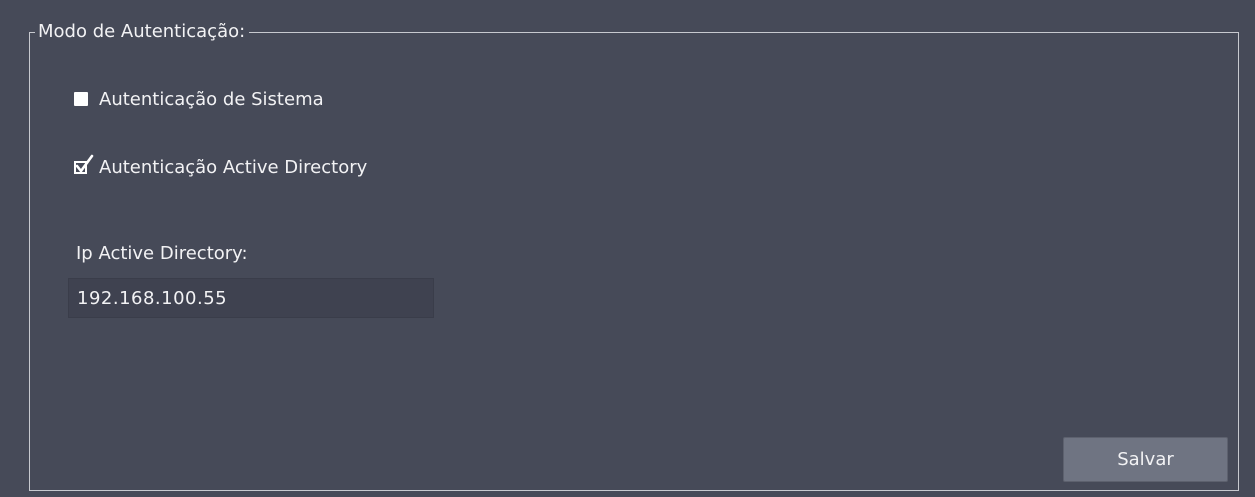 The width and height of the screenshot is (1255, 497). I want to click on active-directory-auth-checkbox: Autenticação Active Directory, so click(217, 167).